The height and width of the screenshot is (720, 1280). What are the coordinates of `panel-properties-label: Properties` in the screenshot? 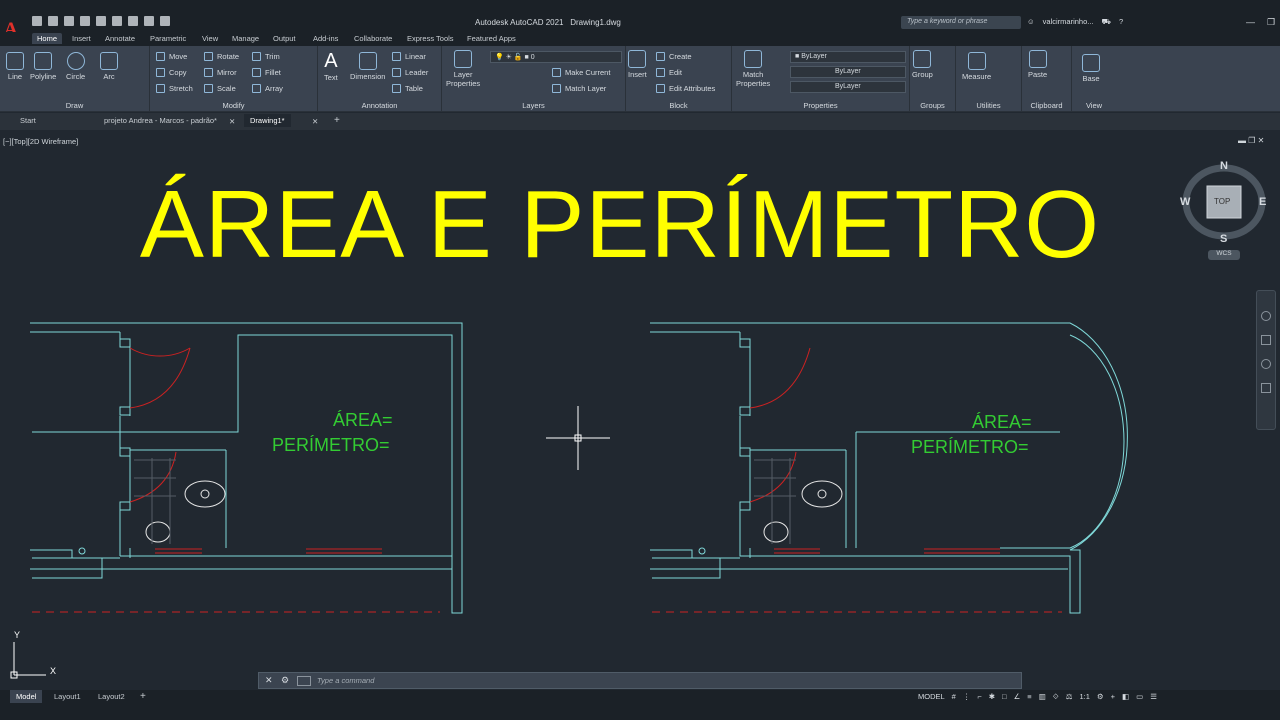 It's located at (820, 105).